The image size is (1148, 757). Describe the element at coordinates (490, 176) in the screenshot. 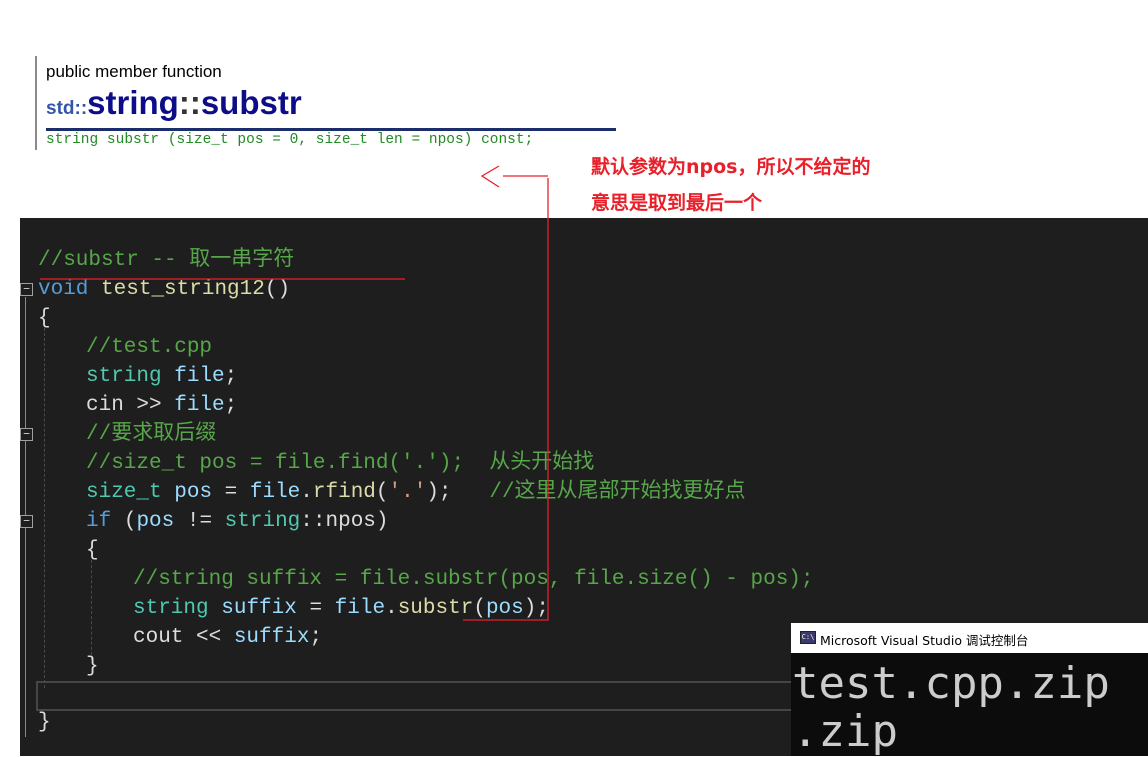

I see `annotation-arrowhead` at that location.